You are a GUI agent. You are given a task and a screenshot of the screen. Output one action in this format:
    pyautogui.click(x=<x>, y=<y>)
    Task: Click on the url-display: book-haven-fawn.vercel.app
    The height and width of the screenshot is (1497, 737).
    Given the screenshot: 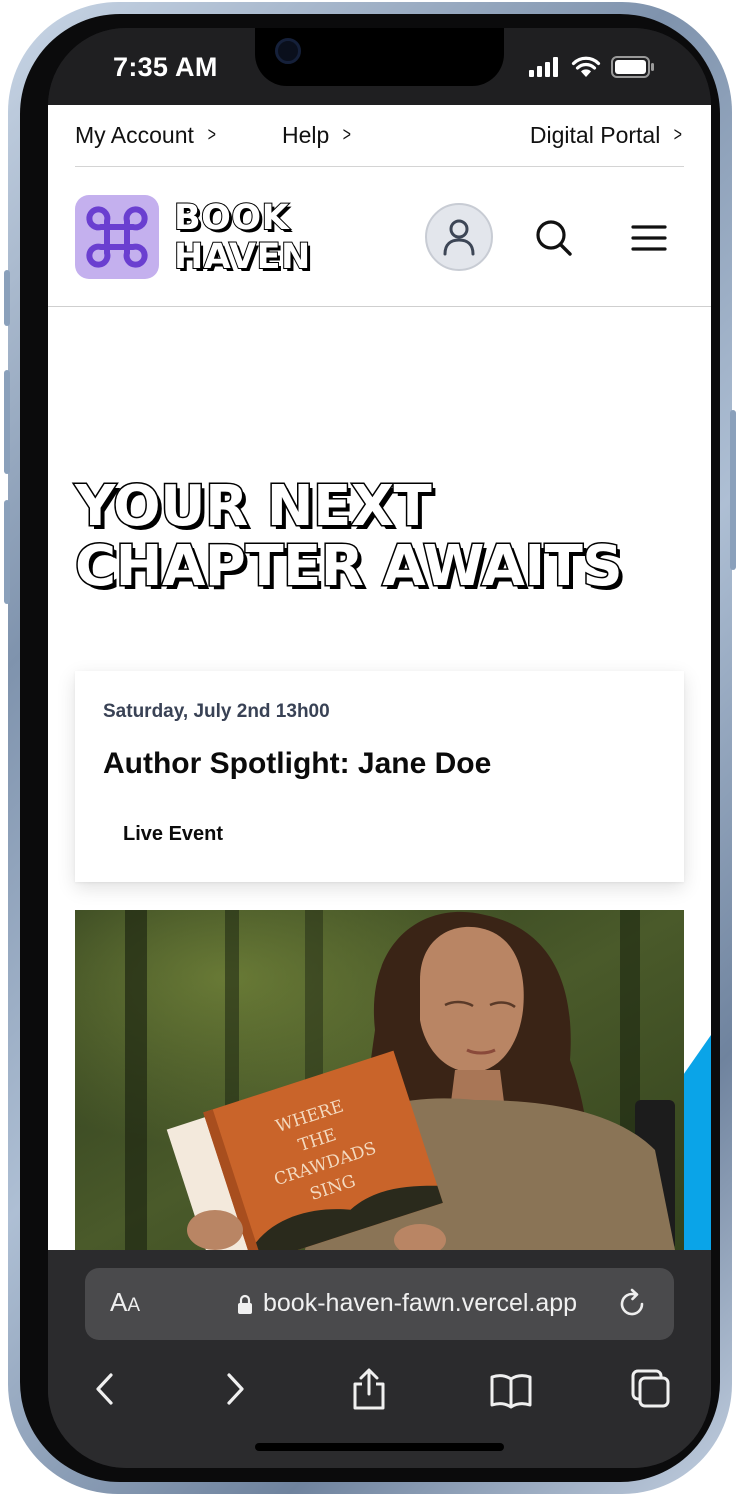 What is the action you would take?
    pyautogui.click(x=407, y=1303)
    